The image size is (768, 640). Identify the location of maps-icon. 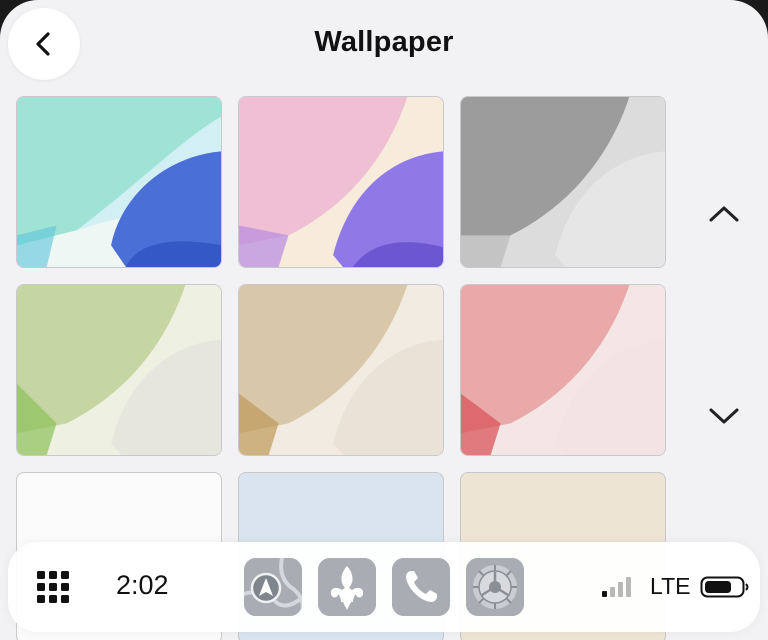
(273, 587).